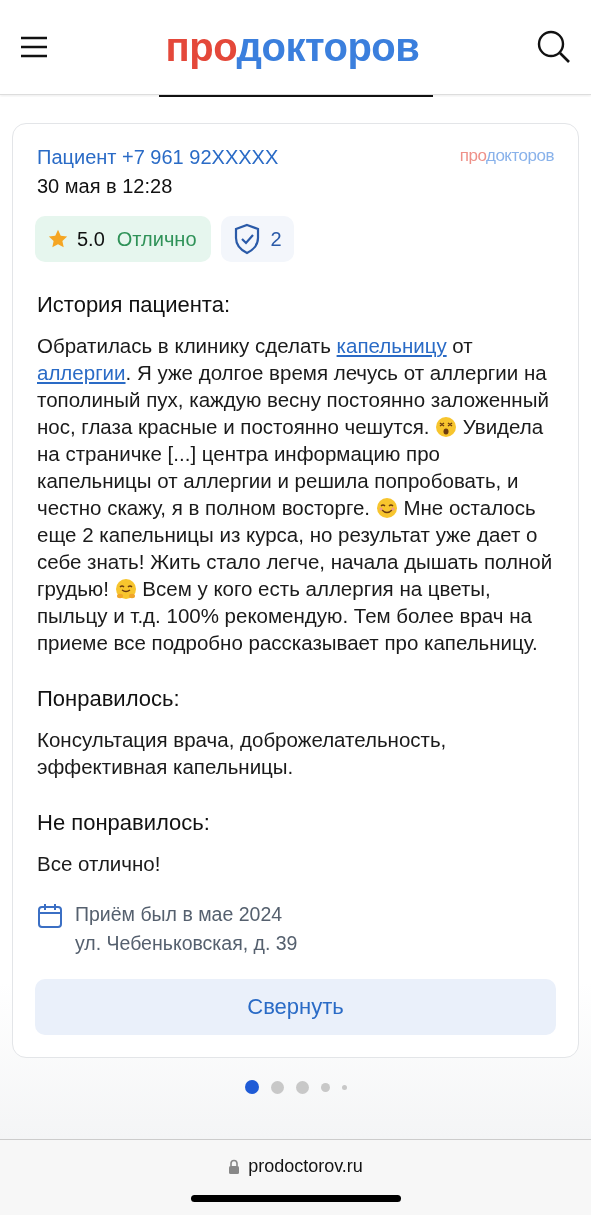 Image resolution: width=591 pixels, height=1215 pixels. I want to click on url-text: prodoctorov.ru, so click(305, 1166).